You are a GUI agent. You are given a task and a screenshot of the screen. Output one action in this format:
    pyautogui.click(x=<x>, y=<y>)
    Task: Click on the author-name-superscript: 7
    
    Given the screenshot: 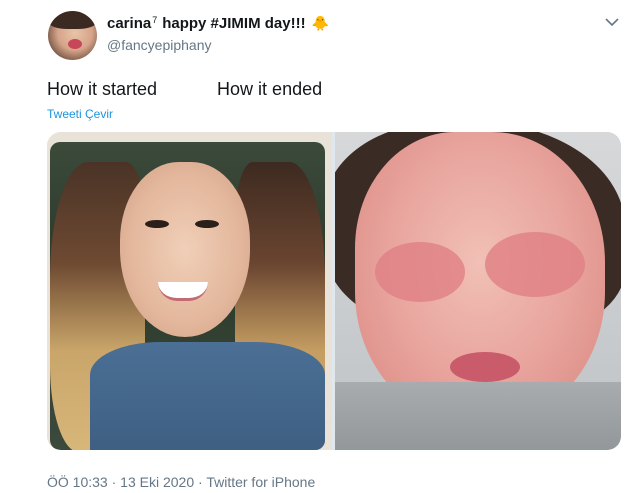 What is the action you would take?
    pyautogui.click(x=155, y=20)
    